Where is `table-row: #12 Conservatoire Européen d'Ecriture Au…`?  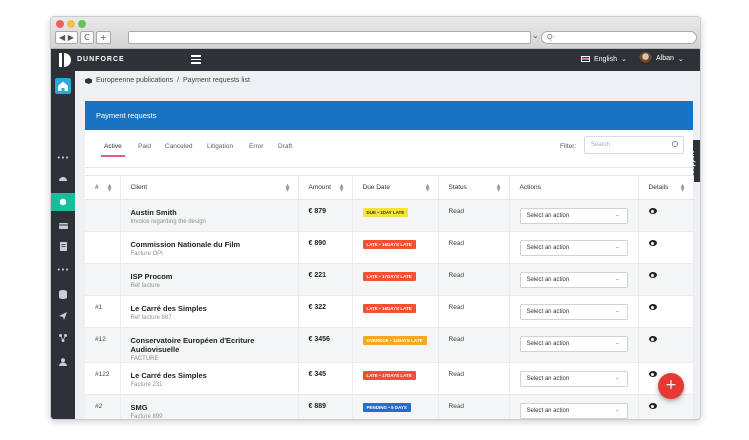 table-row: #12 Conservatoire Européen d'Ecriture Au… is located at coordinates (389, 345).